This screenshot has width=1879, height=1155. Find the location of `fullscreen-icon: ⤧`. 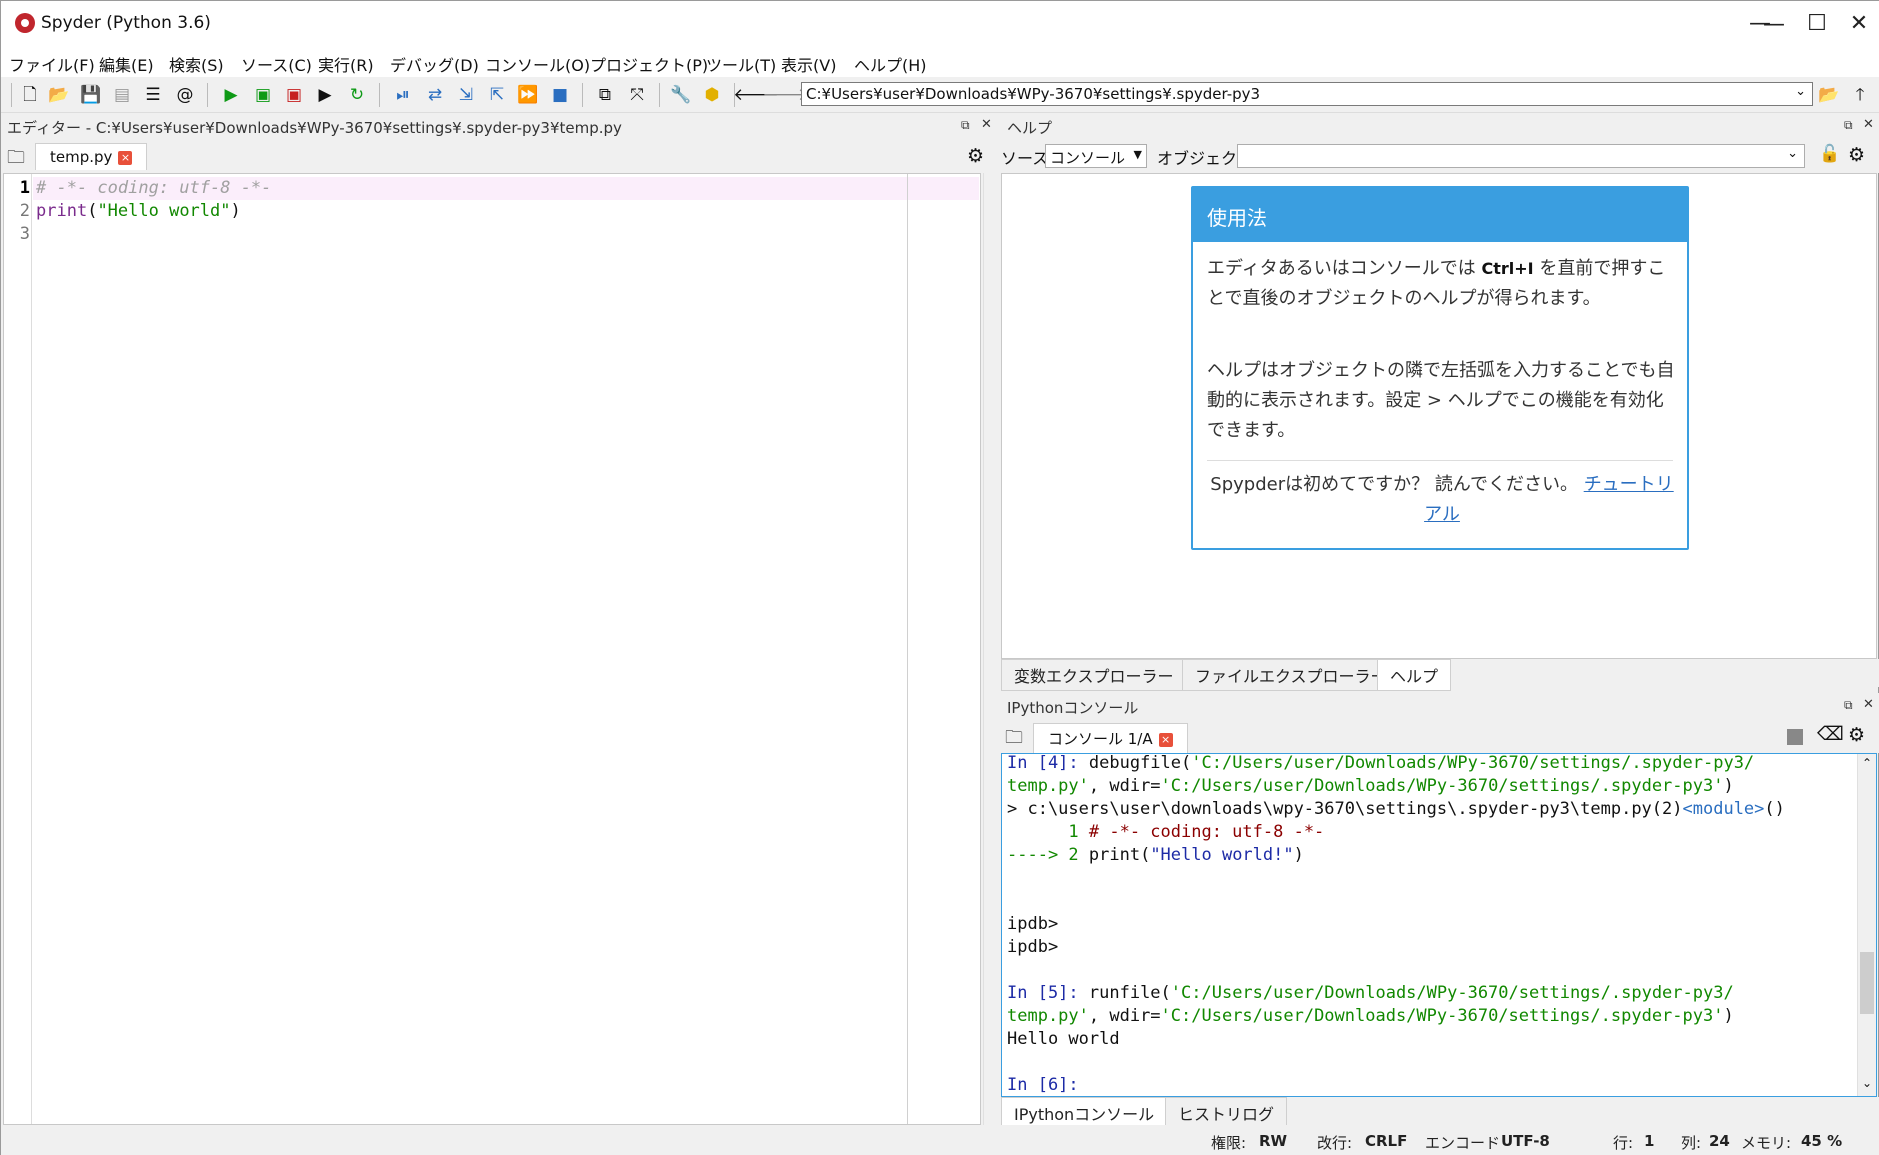

fullscreen-icon: ⤧ is located at coordinates (637, 95).